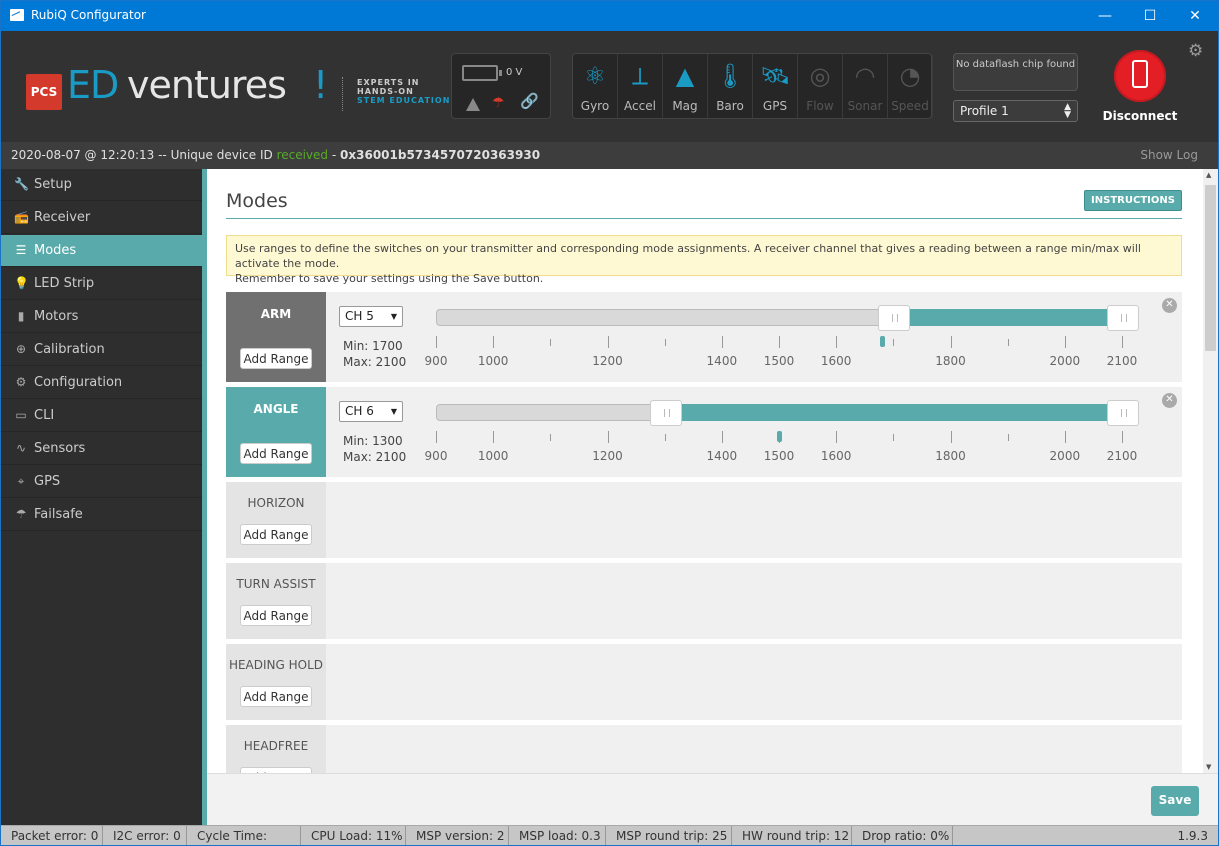 The height and width of the screenshot is (846, 1219). What do you see at coordinates (21, 316) in the screenshot?
I see `motor-icon: ▮` at bounding box center [21, 316].